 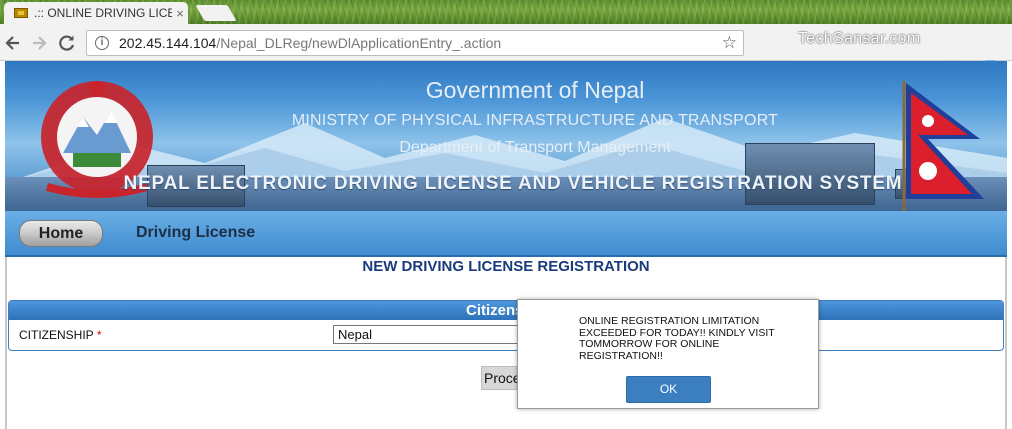 What do you see at coordinates (535, 90) in the screenshot?
I see `government-title: Government of Nepal` at bounding box center [535, 90].